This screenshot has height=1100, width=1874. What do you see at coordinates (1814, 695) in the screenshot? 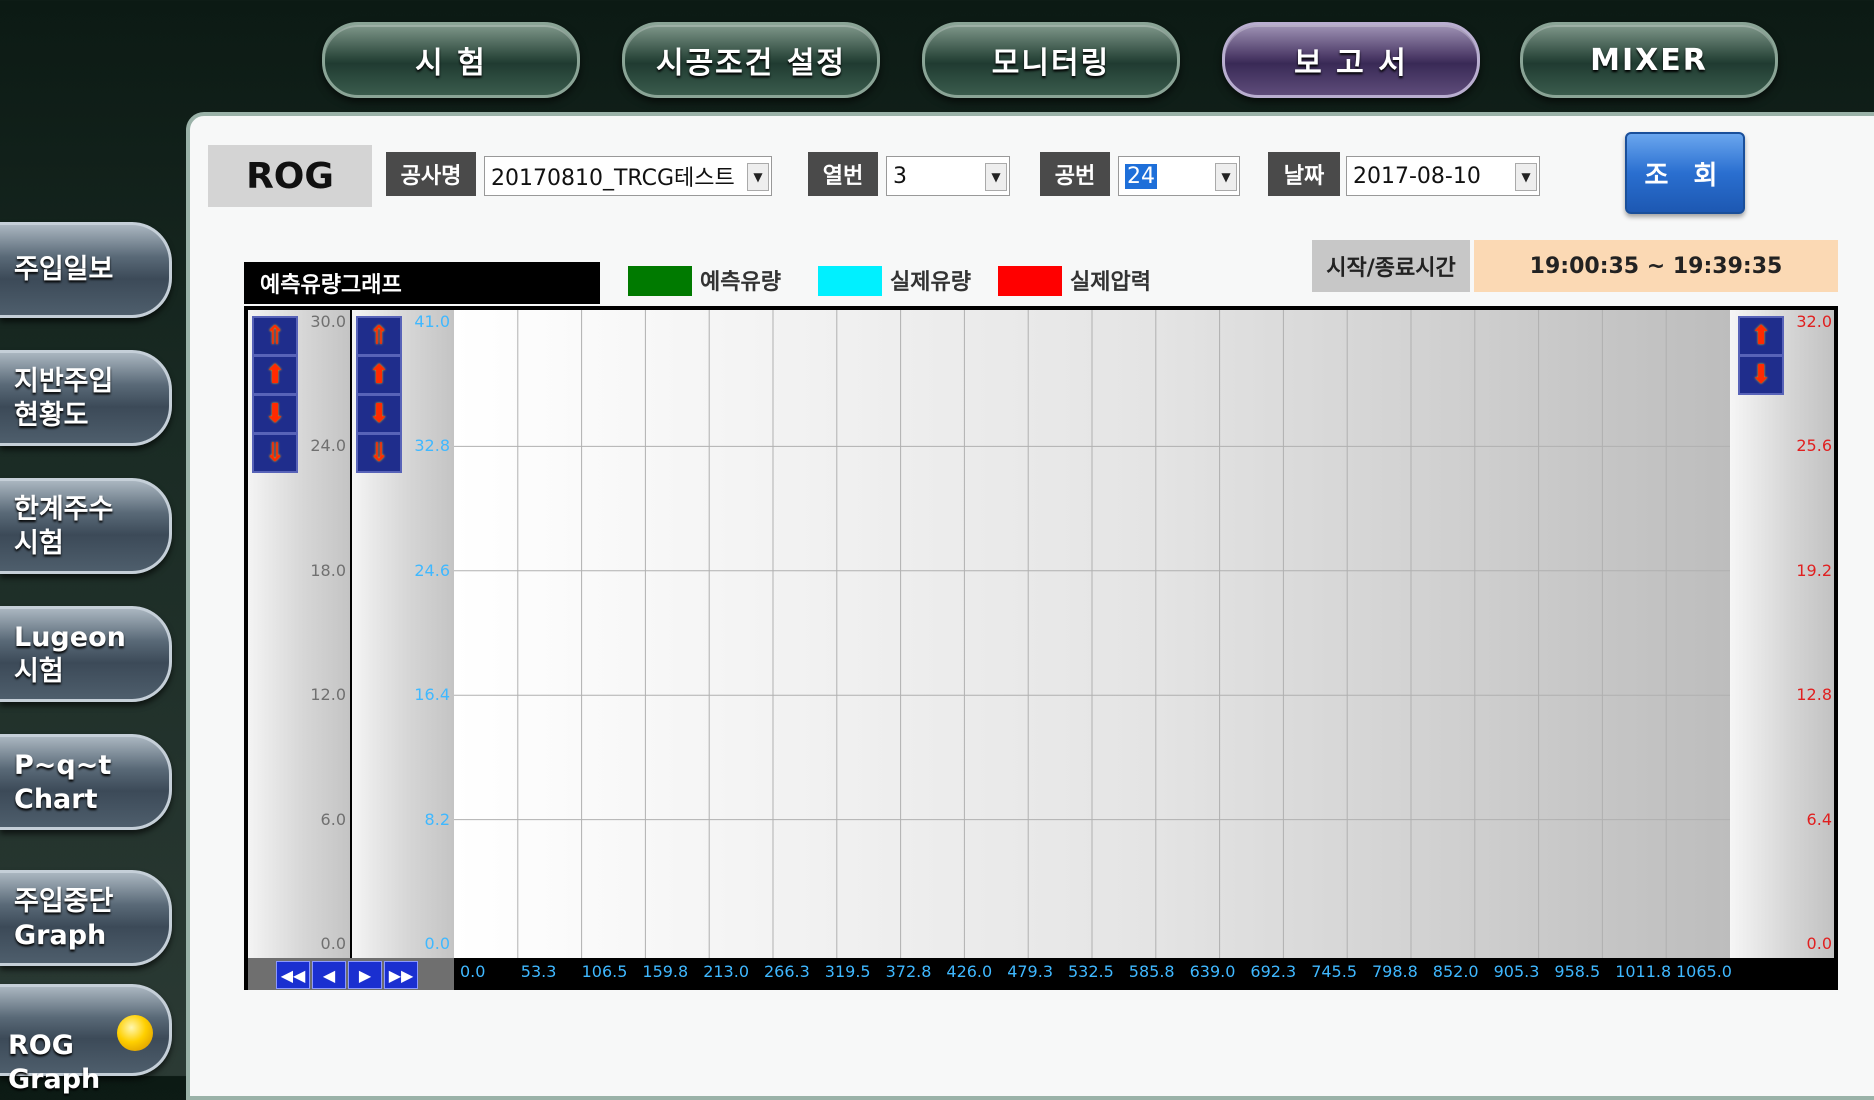
I see `y-axis-right-tick-label: 12.8` at bounding box center [1814, 695].